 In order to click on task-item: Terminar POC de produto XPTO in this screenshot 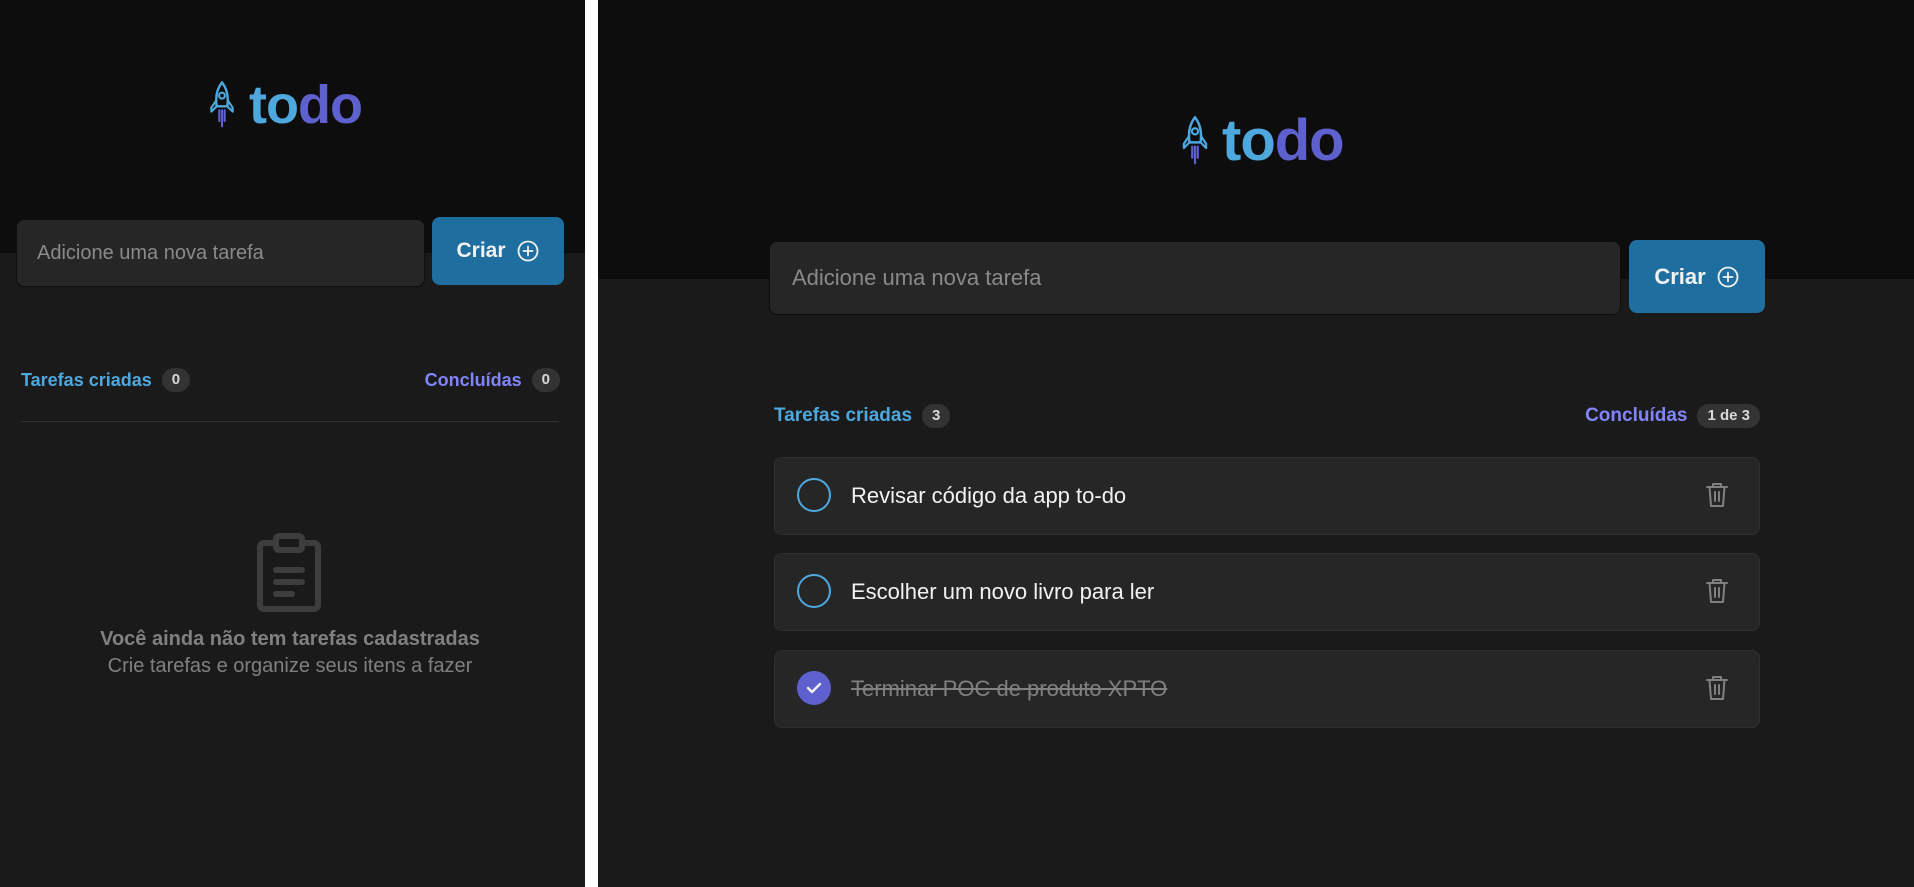, I will do `click(1267, 689)`.